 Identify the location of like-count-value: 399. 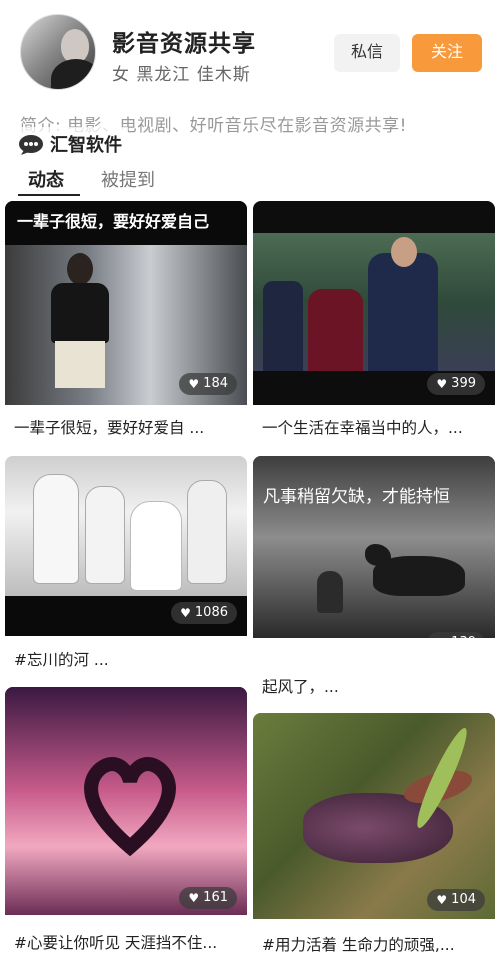
(463, 383).